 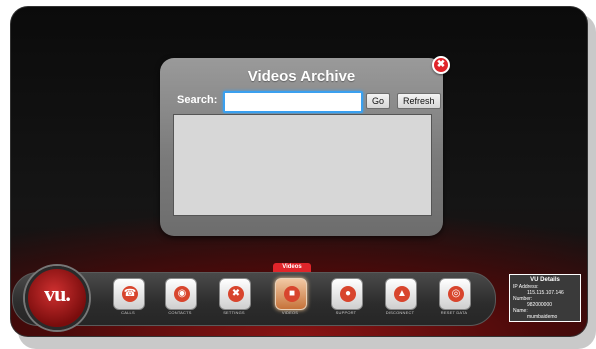 I want to click on dock-item-videos: ■ VIDEOS, so click(x=290, y=297).